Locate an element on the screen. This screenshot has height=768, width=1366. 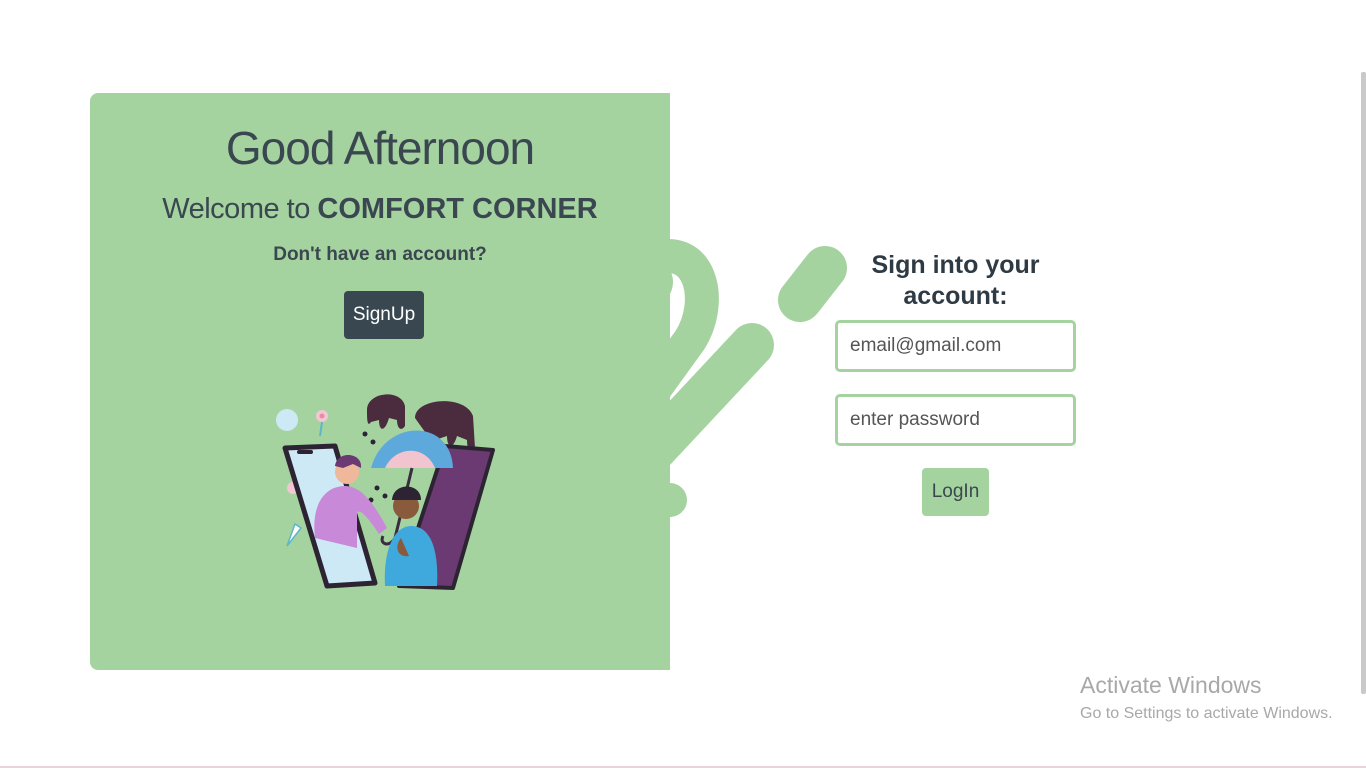
signup-button: SignUp is located at coordinates (384, 315).